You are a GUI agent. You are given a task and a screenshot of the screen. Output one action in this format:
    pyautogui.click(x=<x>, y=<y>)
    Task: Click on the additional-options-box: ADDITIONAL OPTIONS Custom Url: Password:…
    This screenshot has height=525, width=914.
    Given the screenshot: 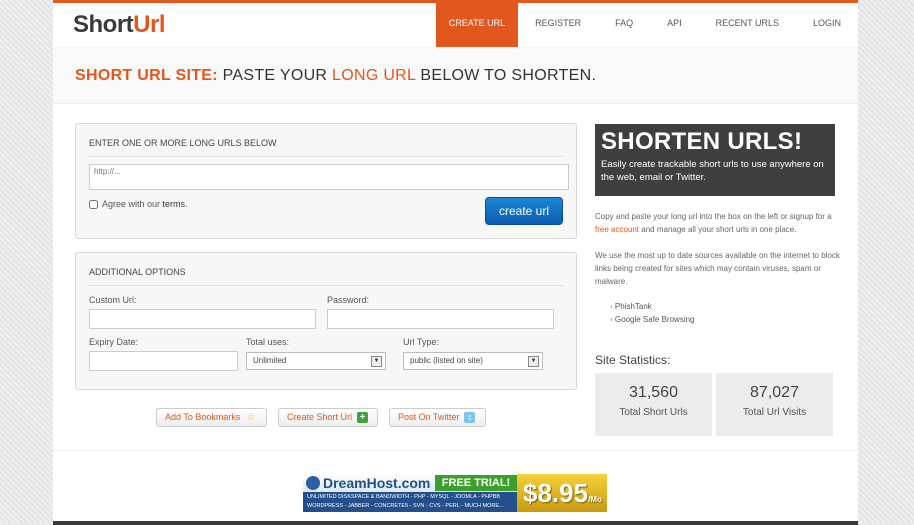 What is the action you would take?
    pyautogui.click(x=326, y=321)
    